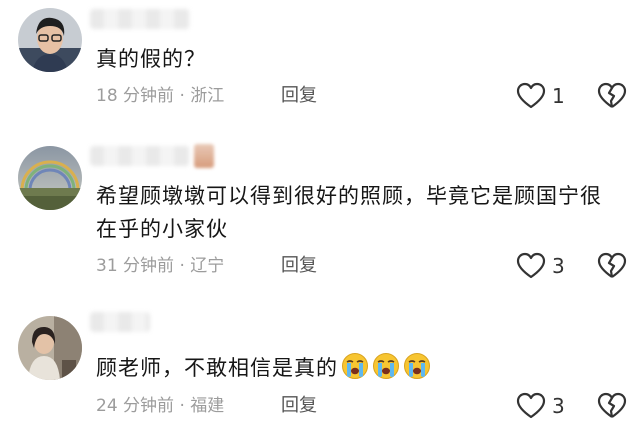 This screenshot has width=638, height=443. What do you see at coordinates (207, 406) in the screenshot?
I see `comment-region: 福建` at bounding box center [207, 406].